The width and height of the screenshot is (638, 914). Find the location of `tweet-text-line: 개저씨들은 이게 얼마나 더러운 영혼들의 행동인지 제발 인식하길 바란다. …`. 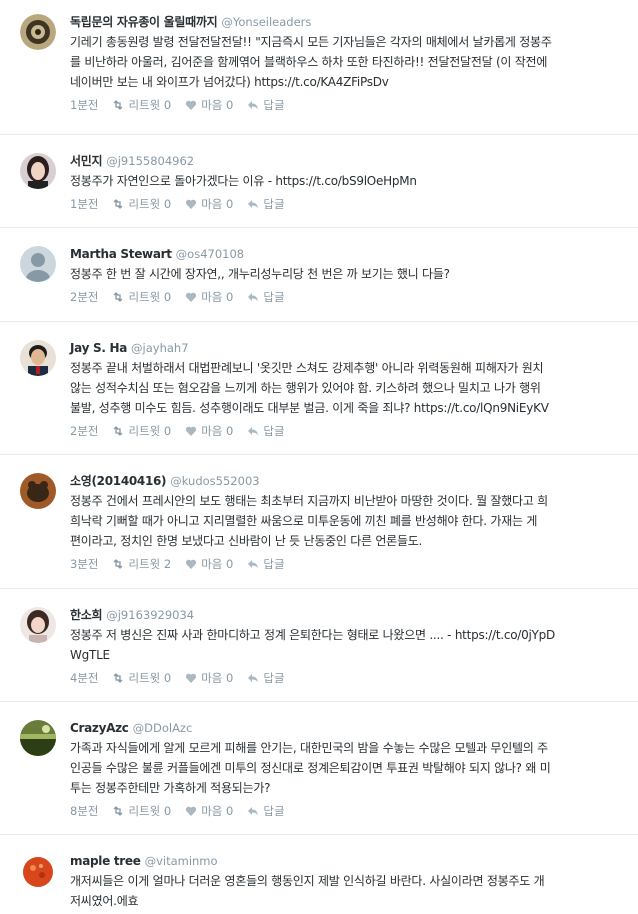

tweet-text-line: 개저씨들은 이게 얼마나 더러운 영혼들의 행동인지 제발 인식하길 바란다. … is located at coordinates (307, 881).